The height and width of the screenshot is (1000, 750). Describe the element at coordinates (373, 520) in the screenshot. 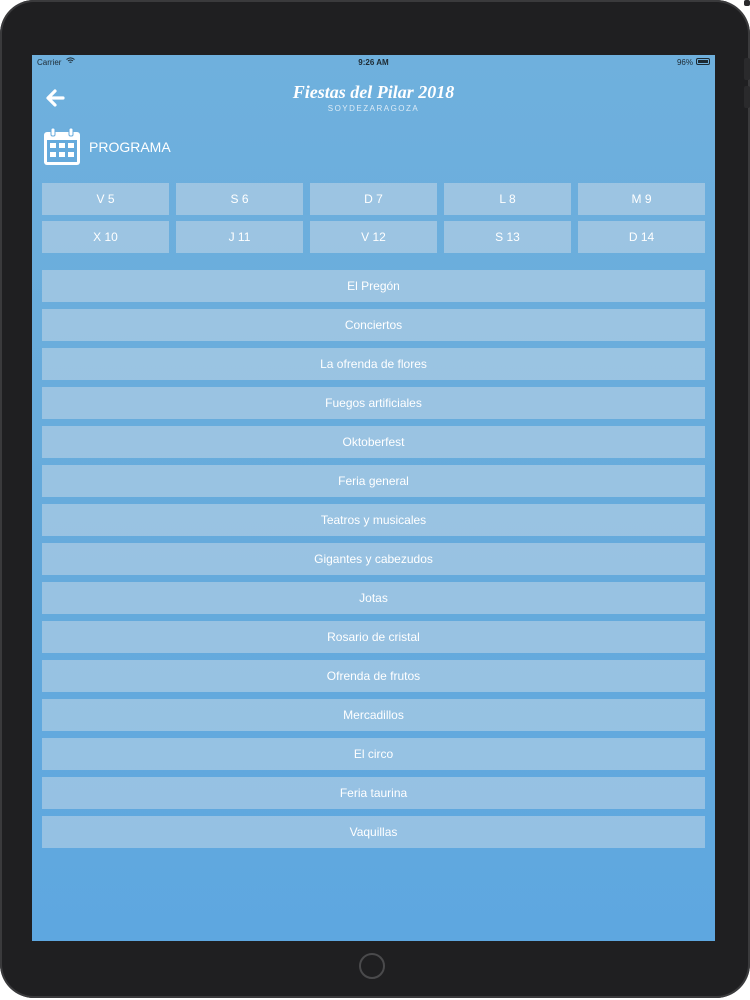

I see `event-button: Teatros y musicales` at that location.